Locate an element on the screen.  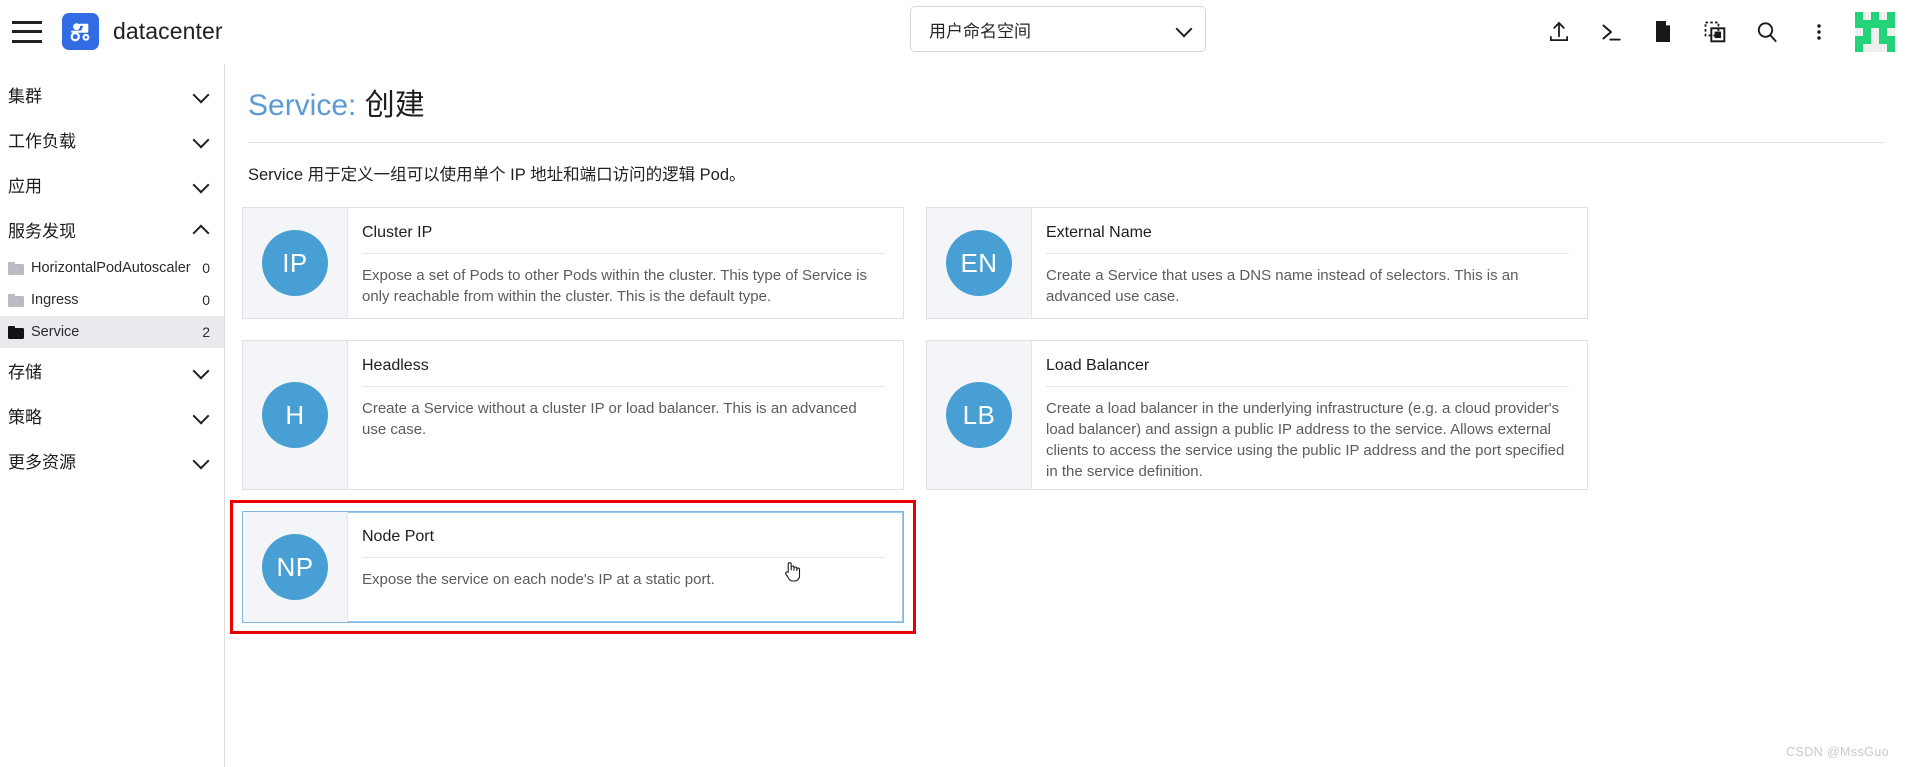
sidebar-group-label: 策略 is located at coordinates (25, 417).